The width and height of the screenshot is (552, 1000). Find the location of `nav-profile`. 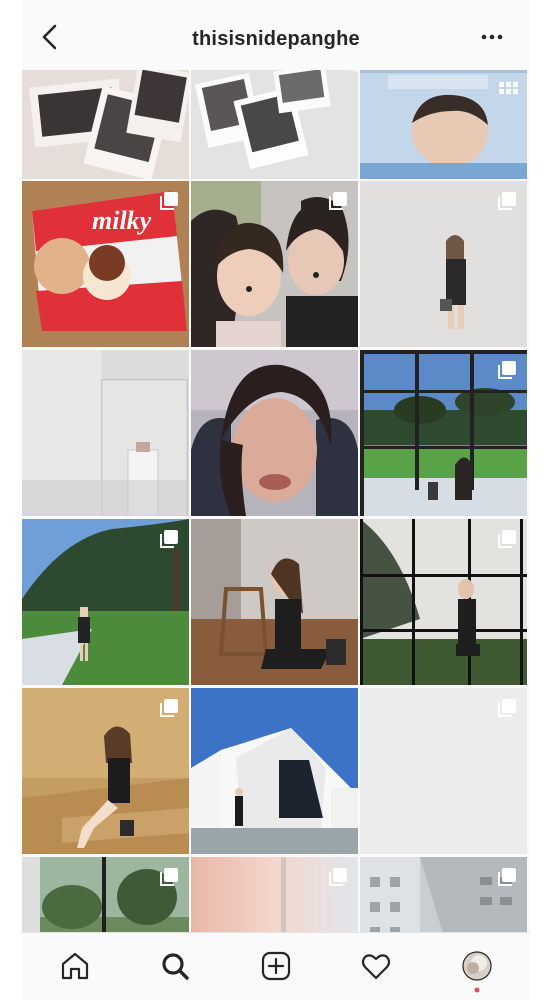

nav-profile is located at coordinates (477, 971).